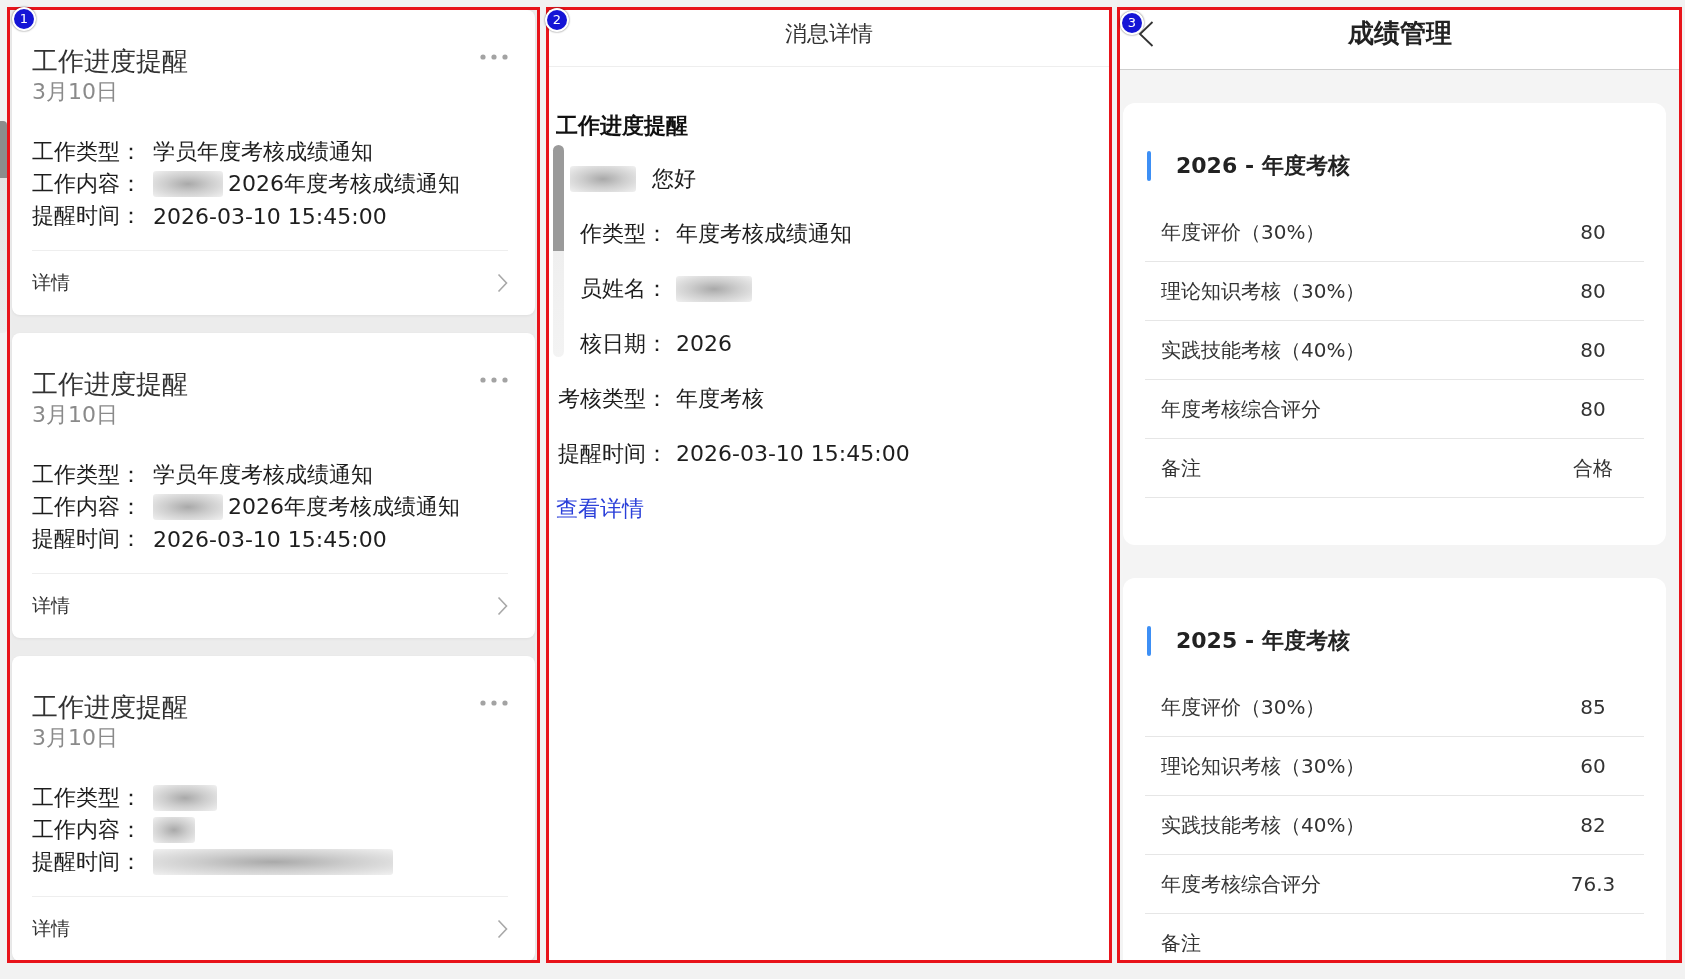 Image resolution: width=1685 pixels, height=979 pixels. What do you see at coordinates (1399, 33) in the screenshot?
I see `page-title: 成绩管理` at bounding box center [1399, 33].